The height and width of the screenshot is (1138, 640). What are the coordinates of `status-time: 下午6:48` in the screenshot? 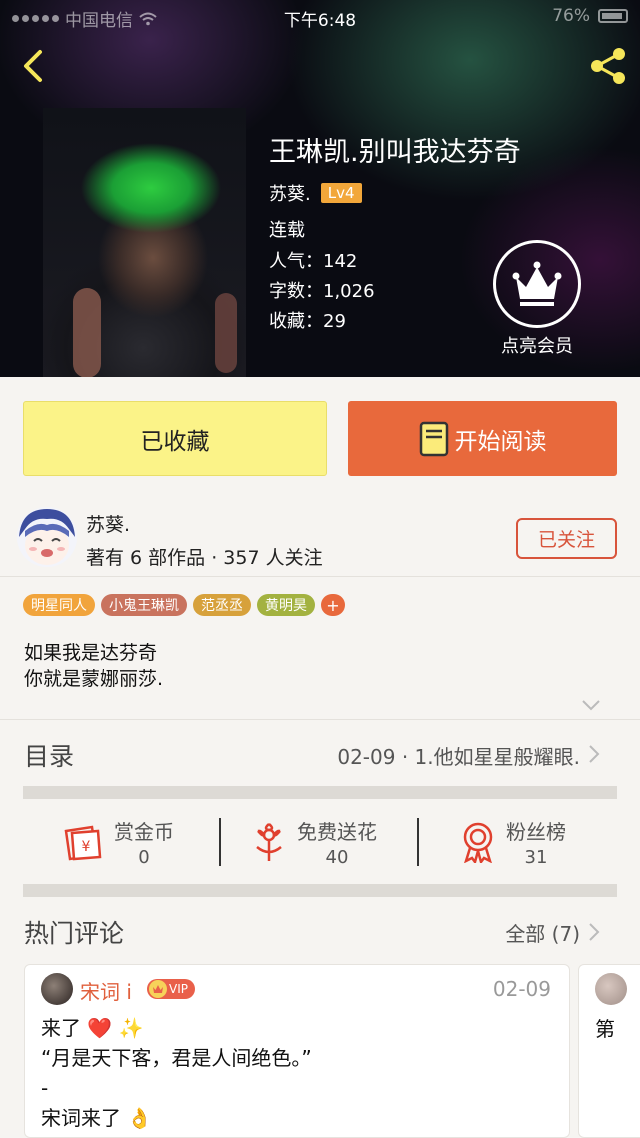 It's located at (320, 21).